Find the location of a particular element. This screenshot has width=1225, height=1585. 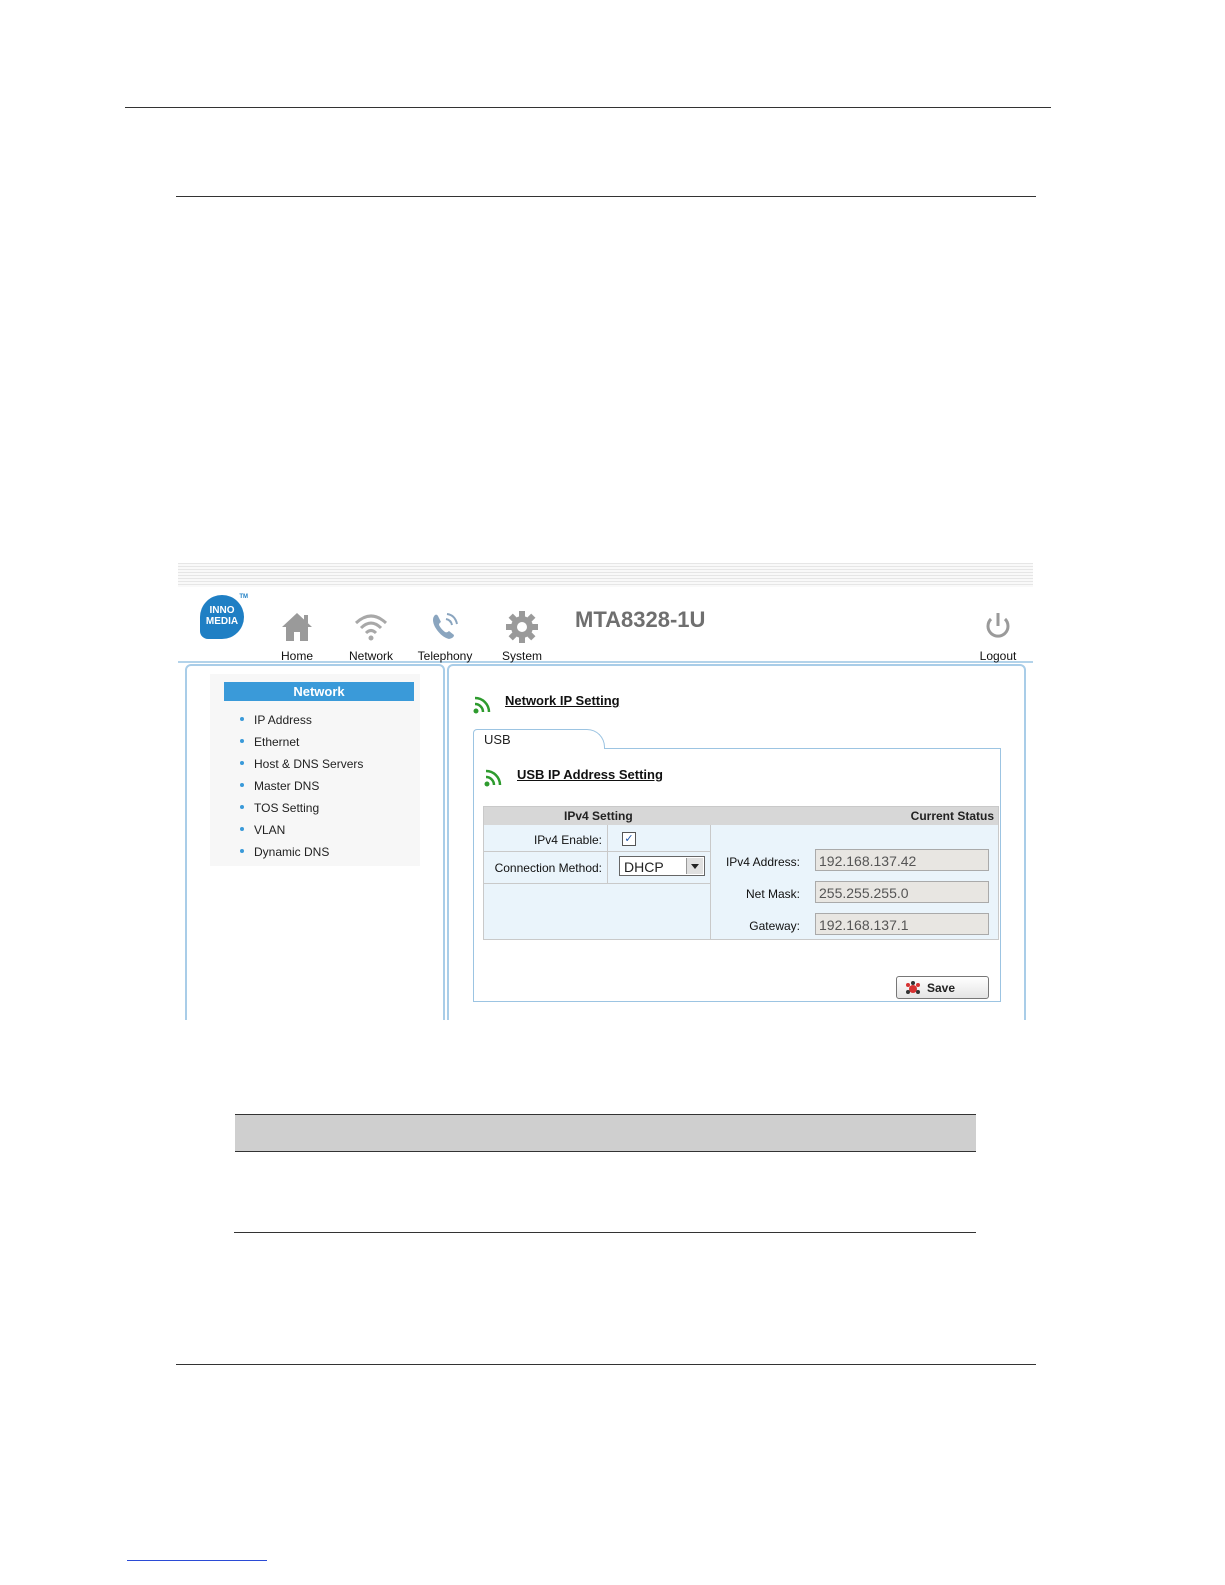

logo-trademark: TM is located at coordinates (243, 597).